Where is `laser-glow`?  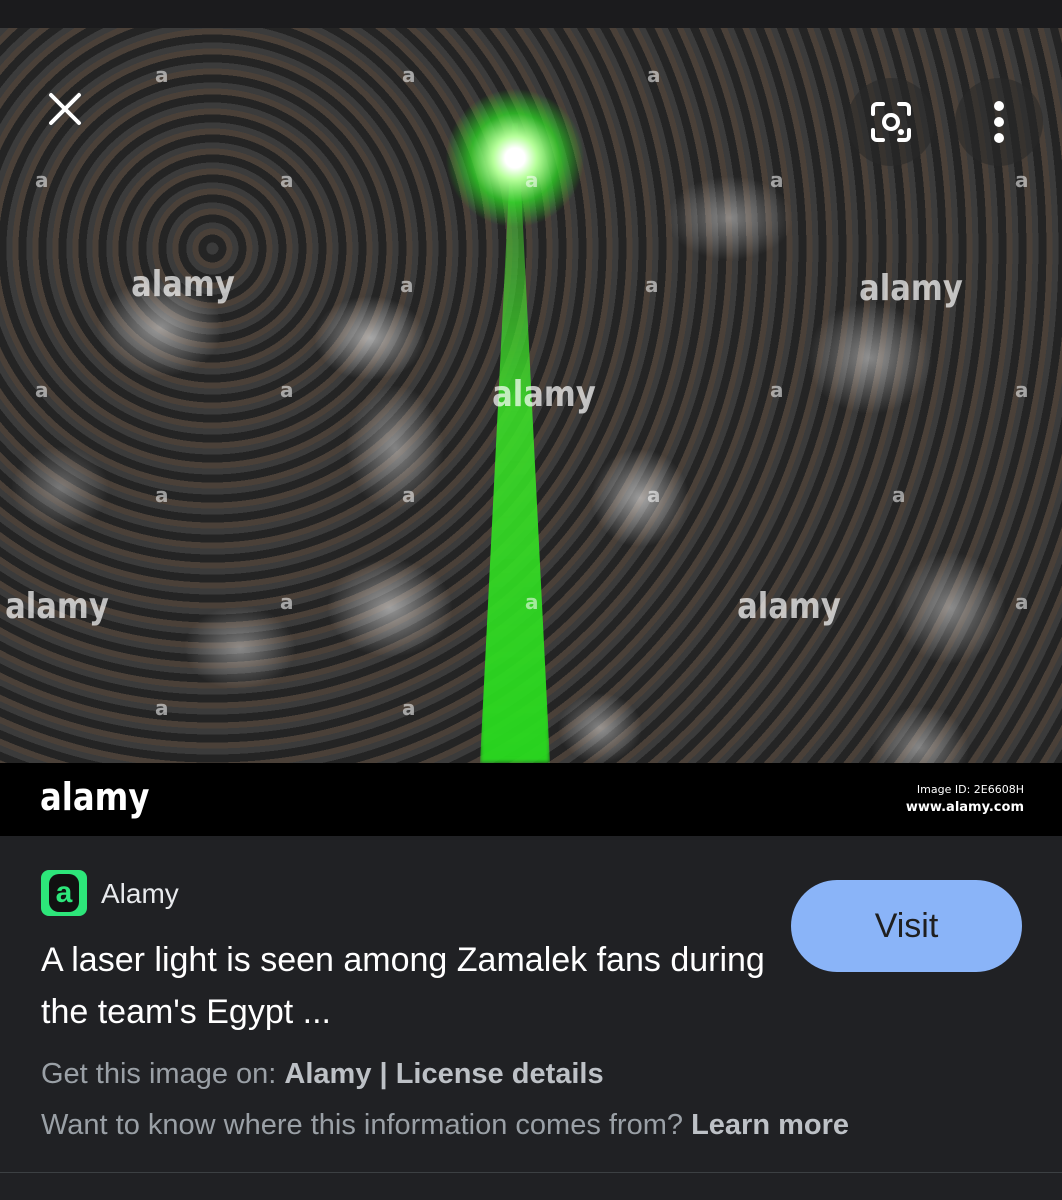 laser-glow is located at coordinates (515, 158).